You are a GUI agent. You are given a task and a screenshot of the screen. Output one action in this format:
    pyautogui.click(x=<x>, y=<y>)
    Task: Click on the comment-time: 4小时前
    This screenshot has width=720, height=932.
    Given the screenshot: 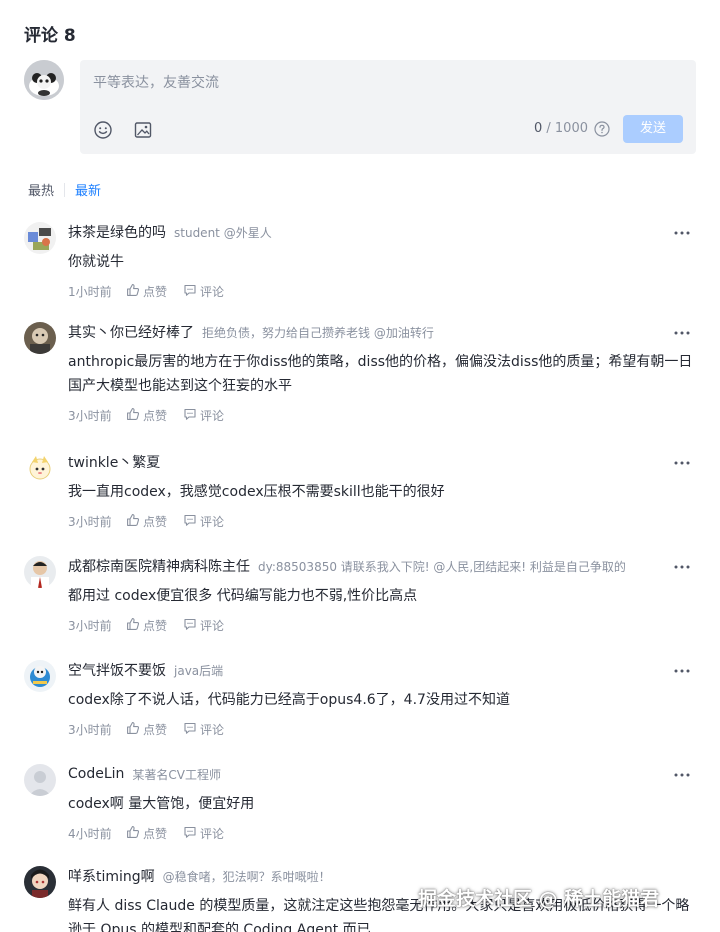 What is the action you would take?
    pyautogui.click(x=90, y=833)
    